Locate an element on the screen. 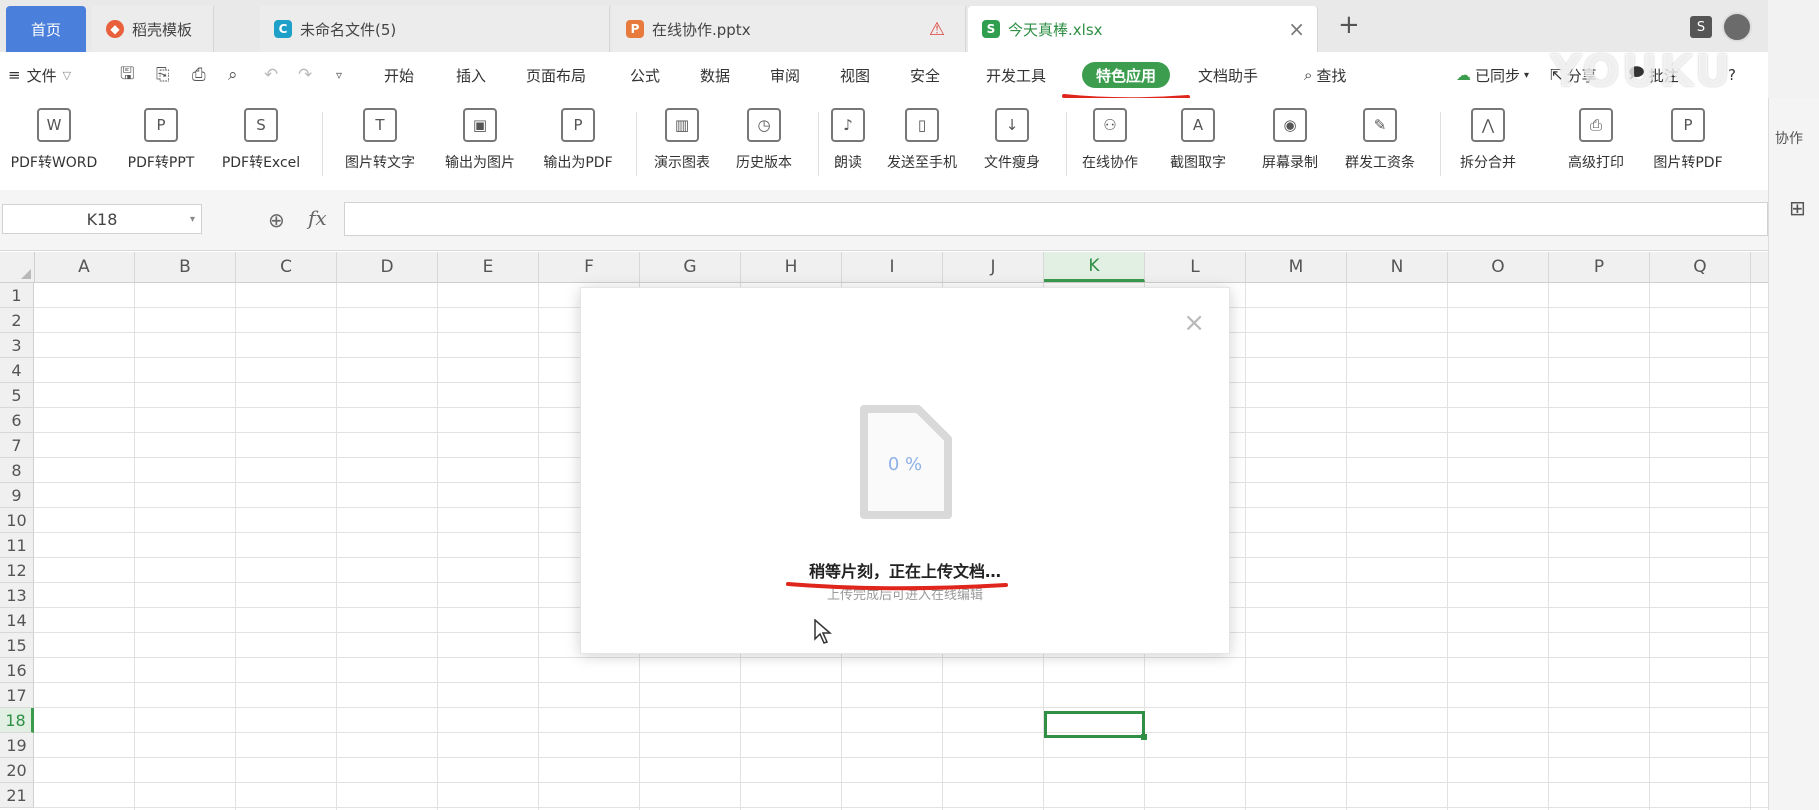  close-tab-icon: × is located at coordinates (1296, 29).